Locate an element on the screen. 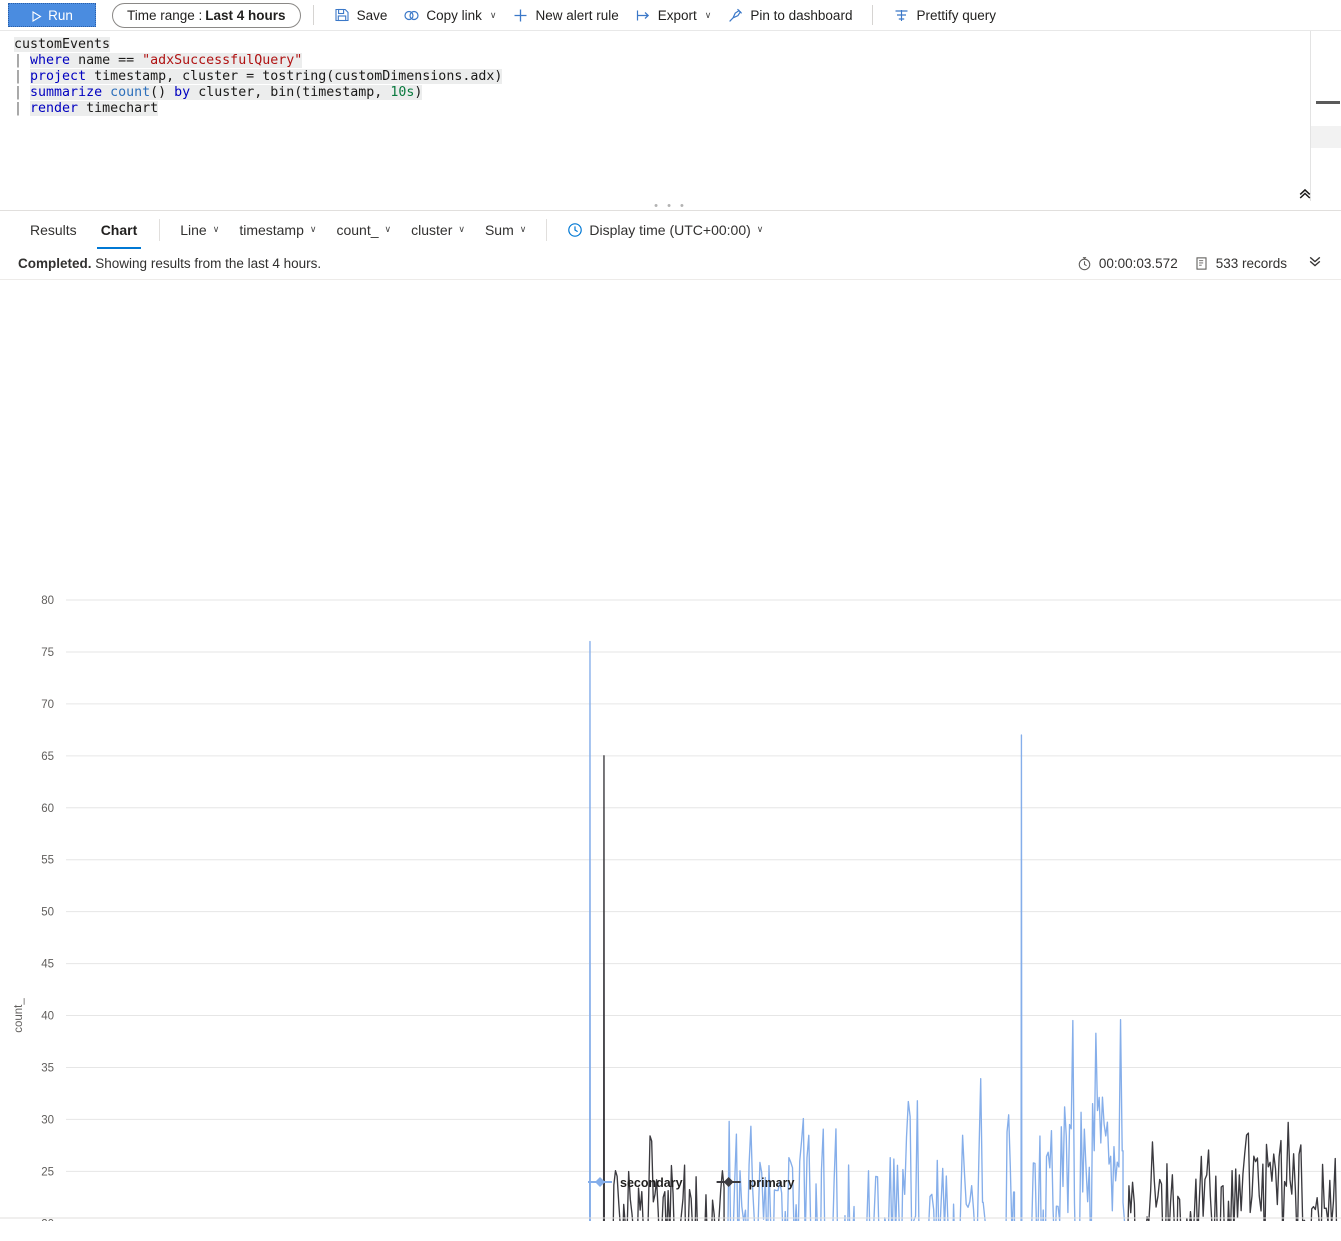 The image size is (1341, 1241). chart-type-dropdown: Line ∨ is located at coordinates (199, 230).